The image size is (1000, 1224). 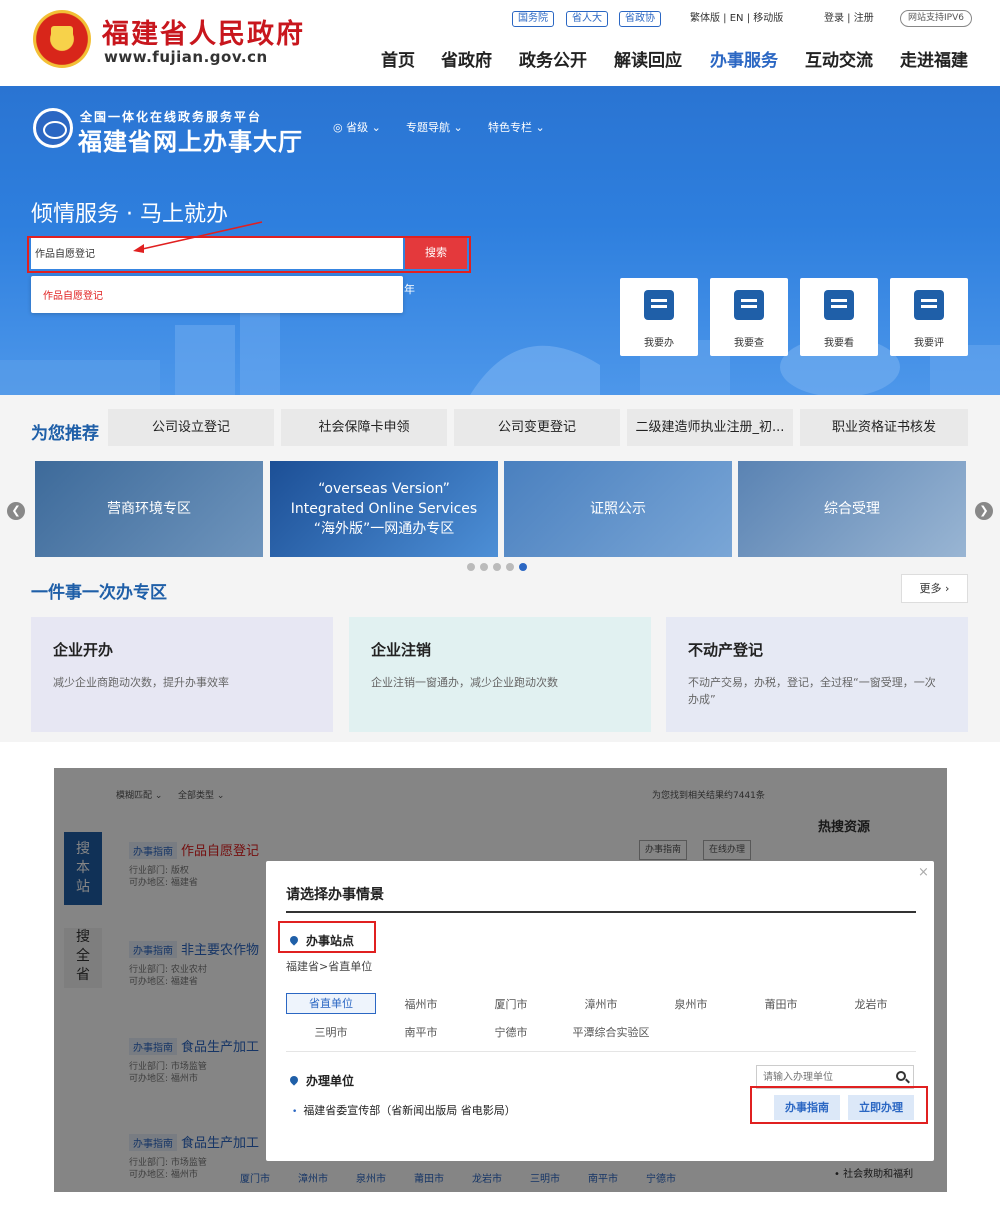 I want to click on document-icon, so click(x=659, y=305).